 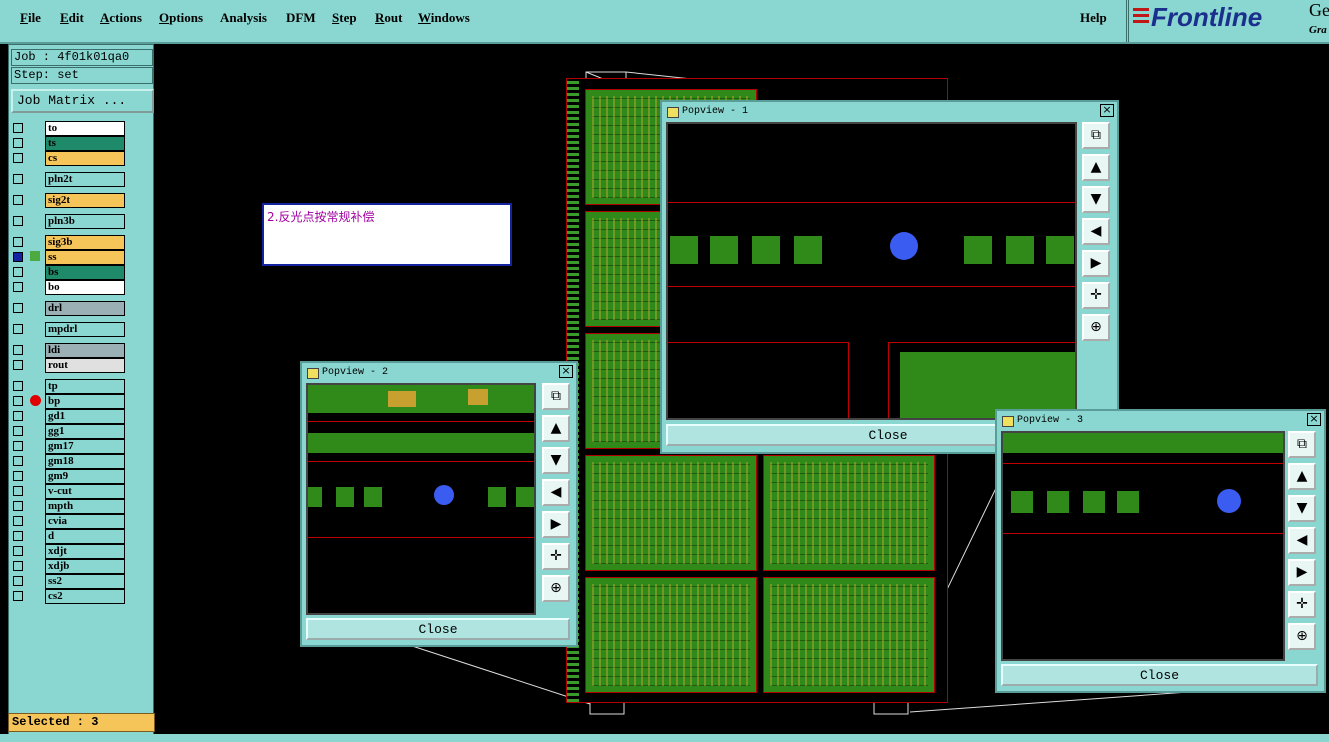 I want to click on layer-row-sig2t: sig2t, so click(x=68, y=200).